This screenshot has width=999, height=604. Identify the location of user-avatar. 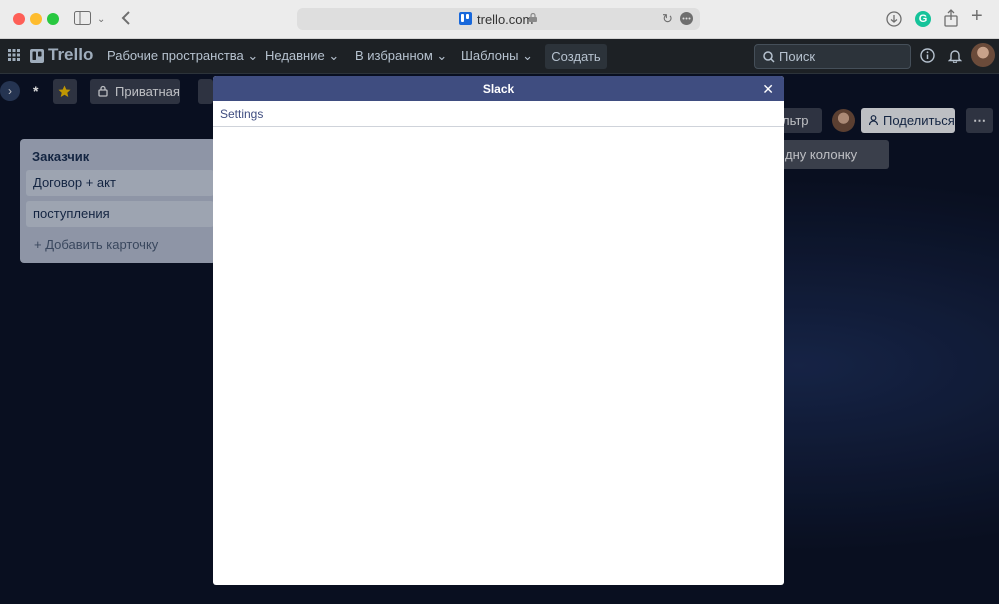
(983, 55).